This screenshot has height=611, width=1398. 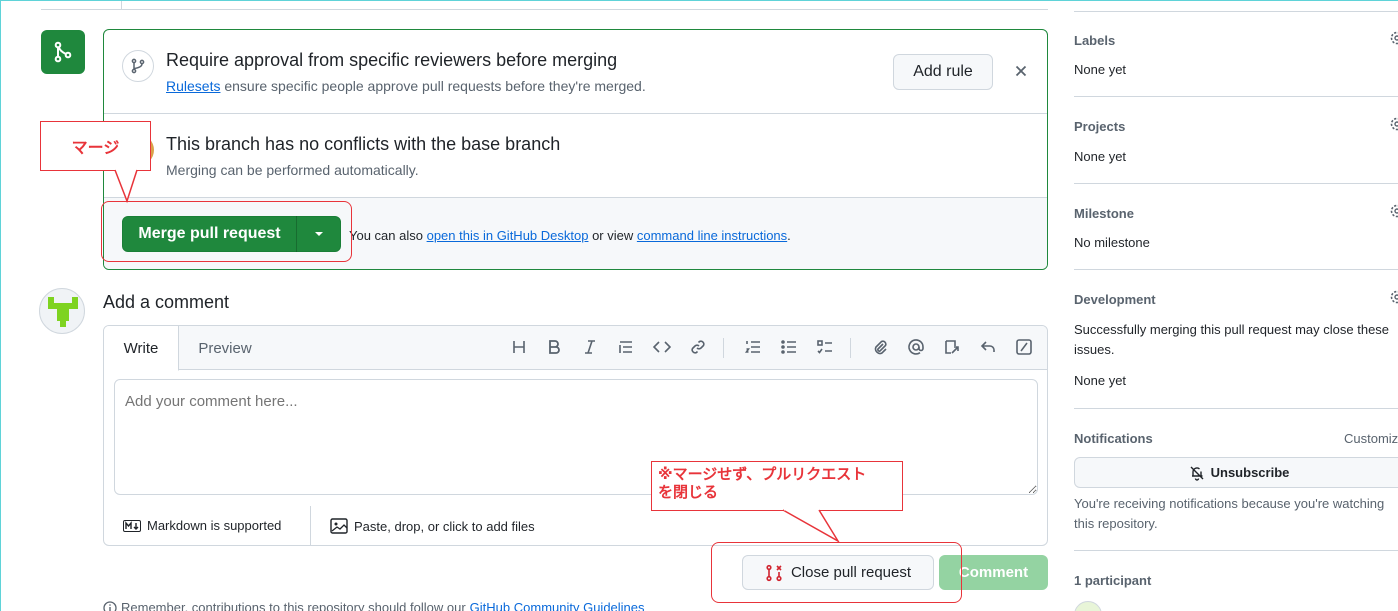 I want to click on projects-value: None yet, so click(x=1100, y=156).